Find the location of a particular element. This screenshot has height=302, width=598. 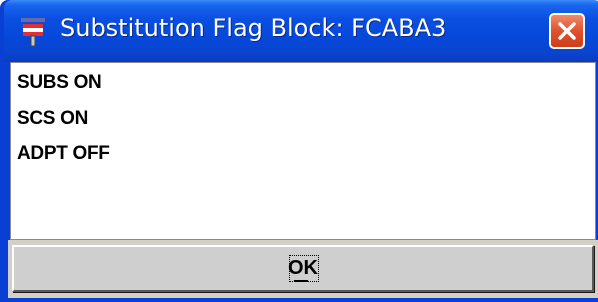

close-button is located at coordinates (567, 31).